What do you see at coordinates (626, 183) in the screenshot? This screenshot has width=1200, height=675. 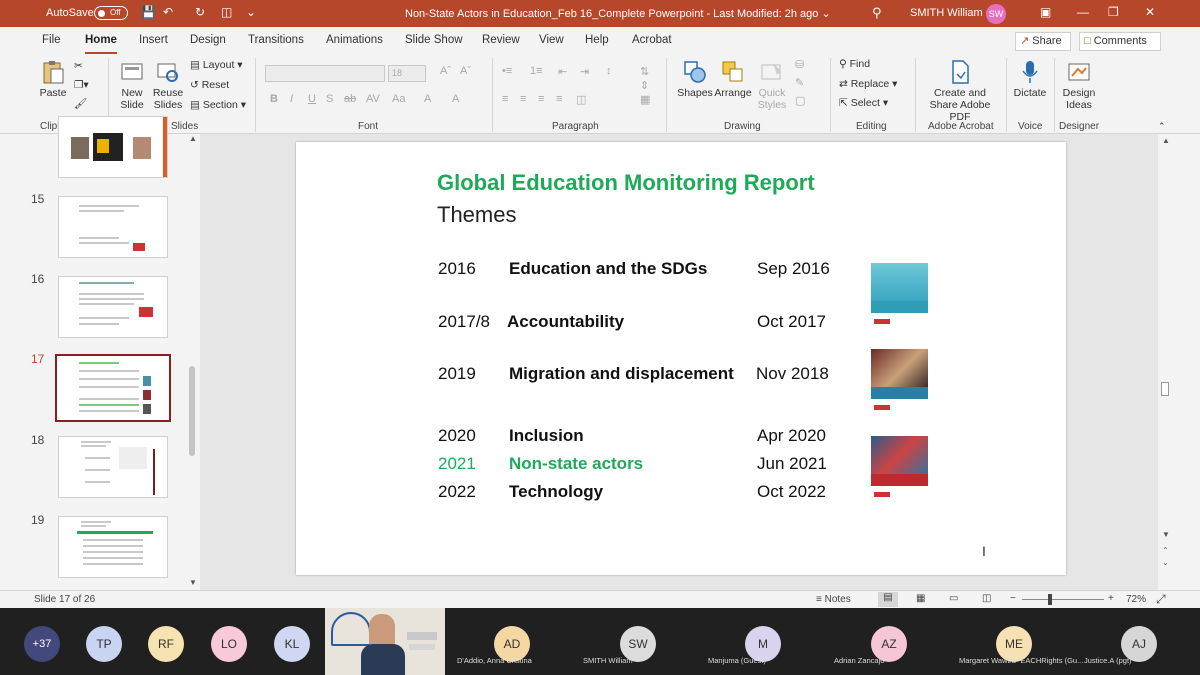 I see `slide-title: Global Education Monitoring Report` at bounding box center [626, 183].